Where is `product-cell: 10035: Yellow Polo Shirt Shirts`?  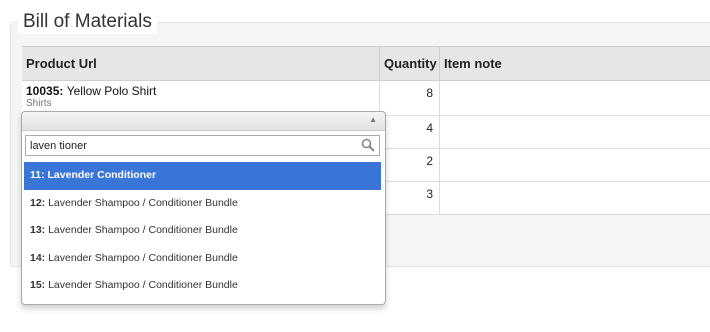 product-cell: 10035: Yellow Polo Shirt Shirts is located at coordinates (201, 98).